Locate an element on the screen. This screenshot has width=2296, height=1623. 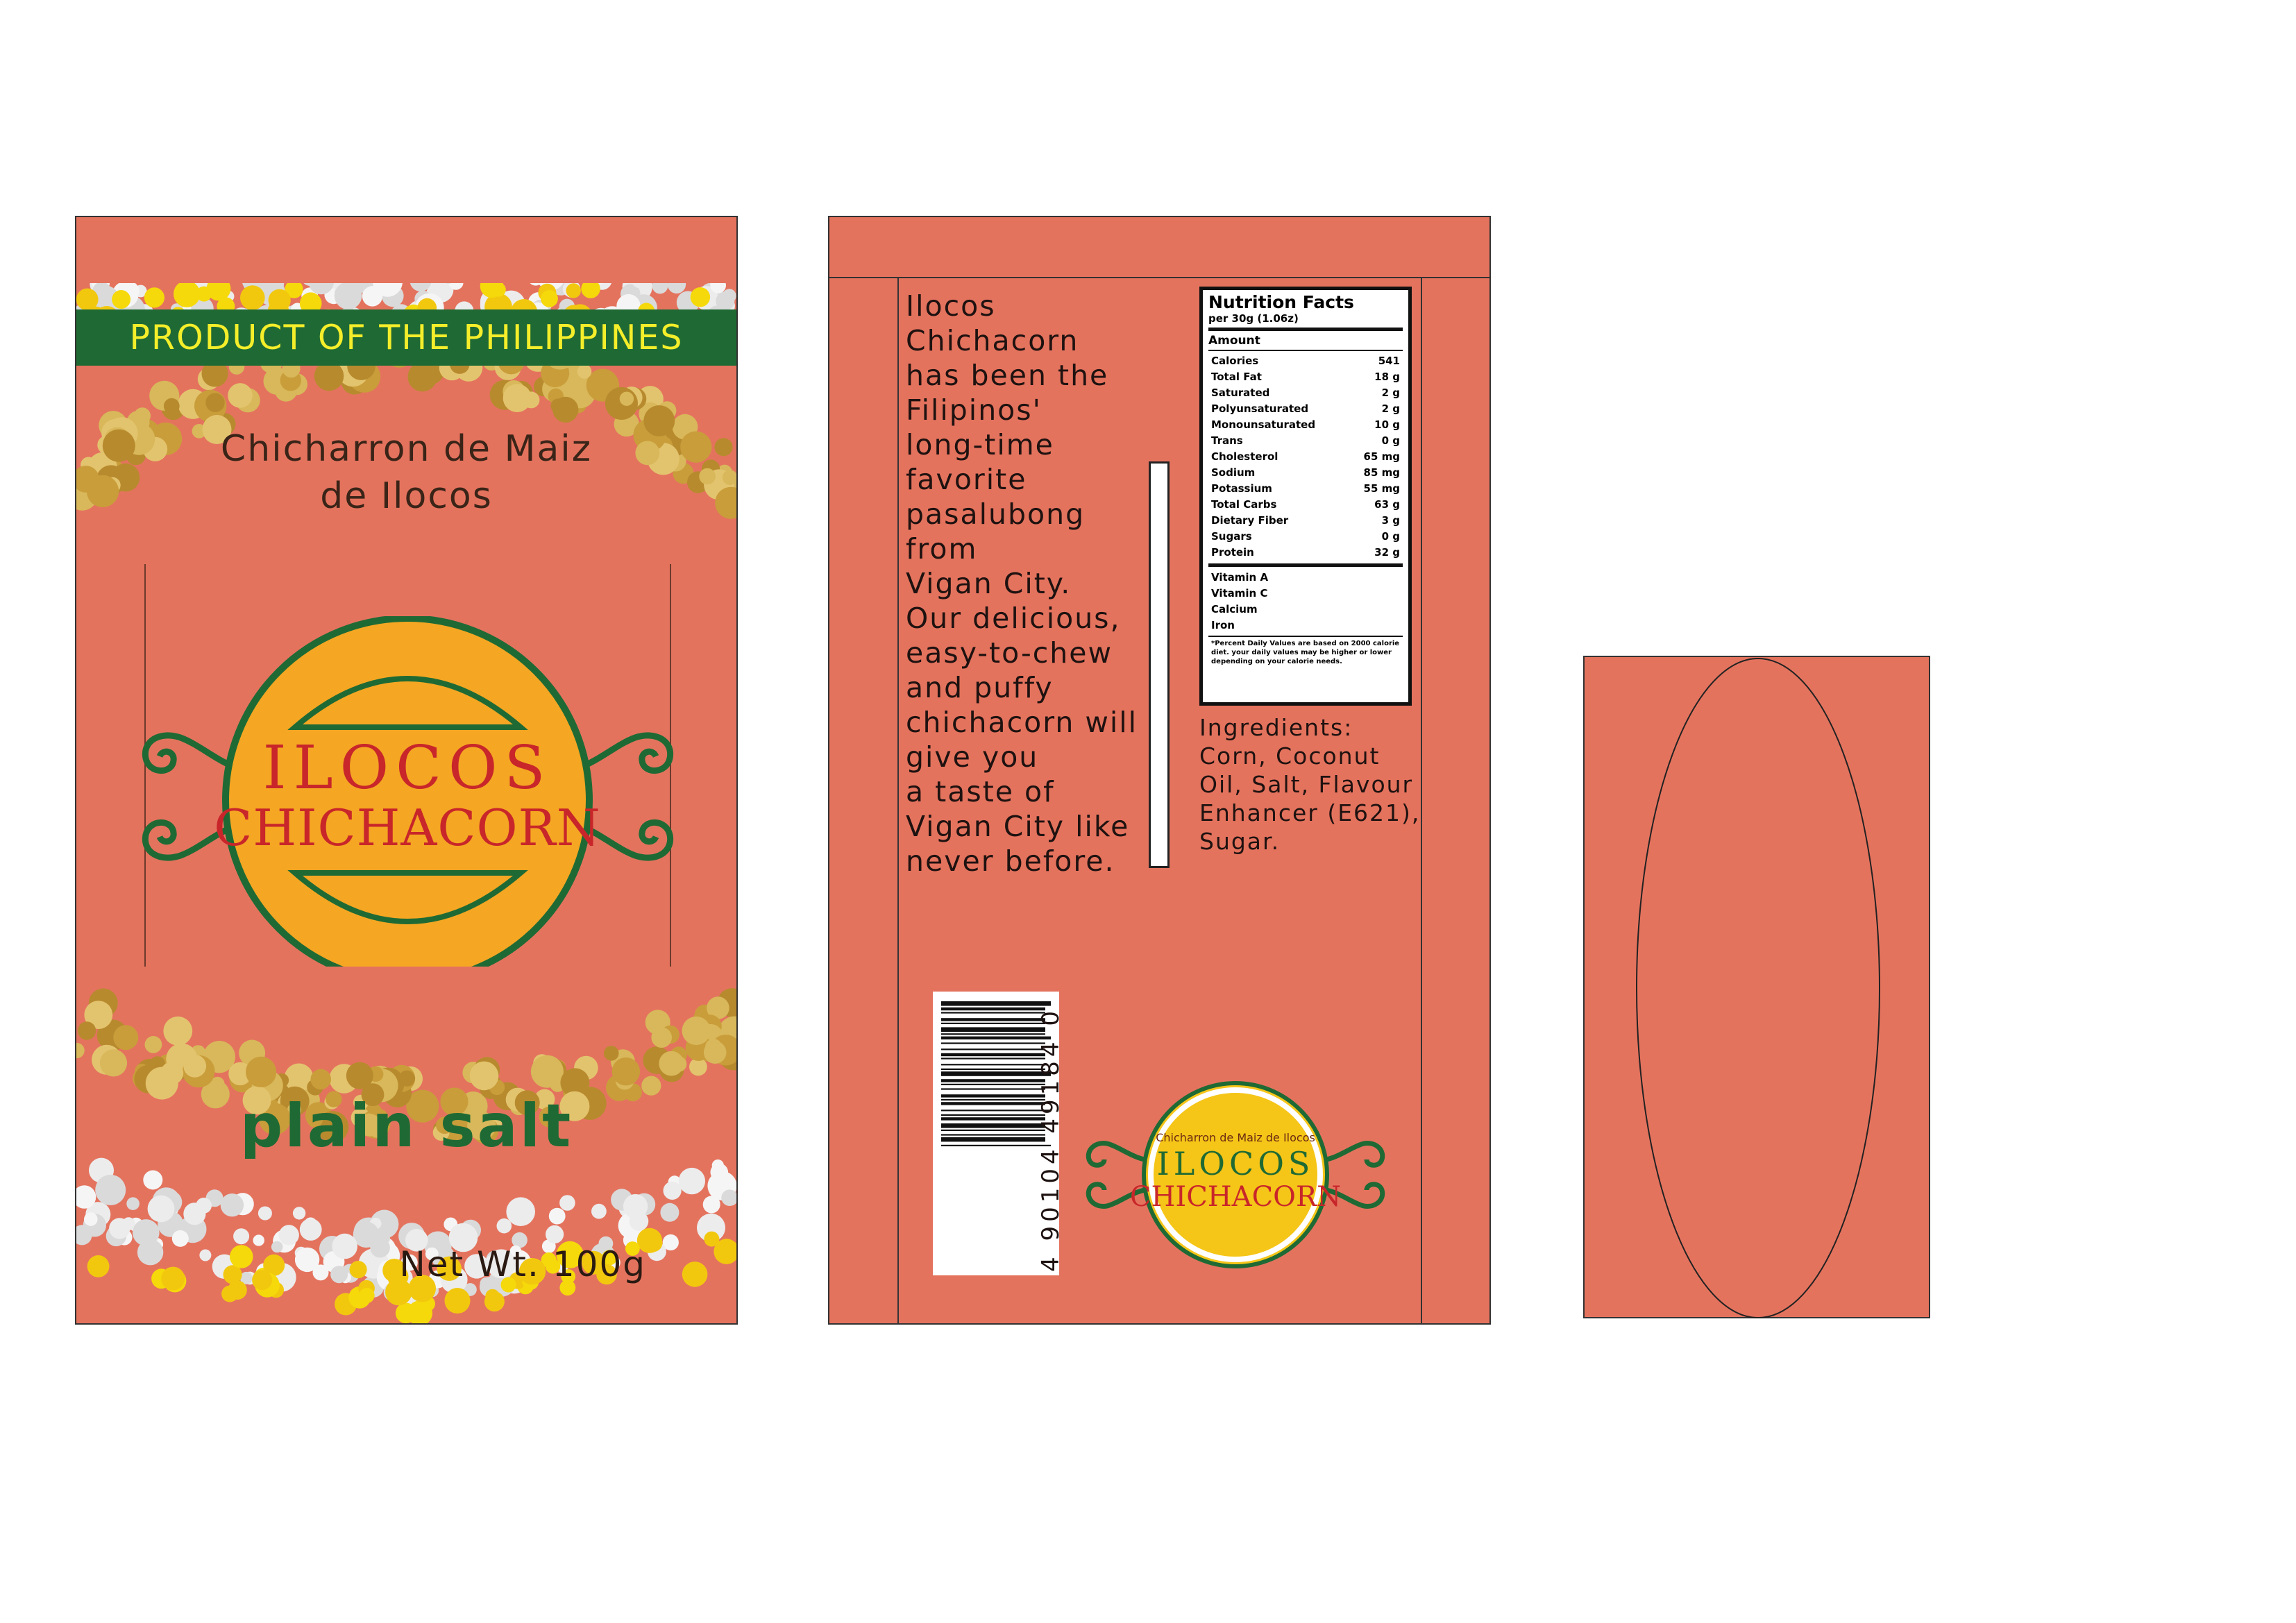
back-fold-line-left is located at coordinates (898, 801).